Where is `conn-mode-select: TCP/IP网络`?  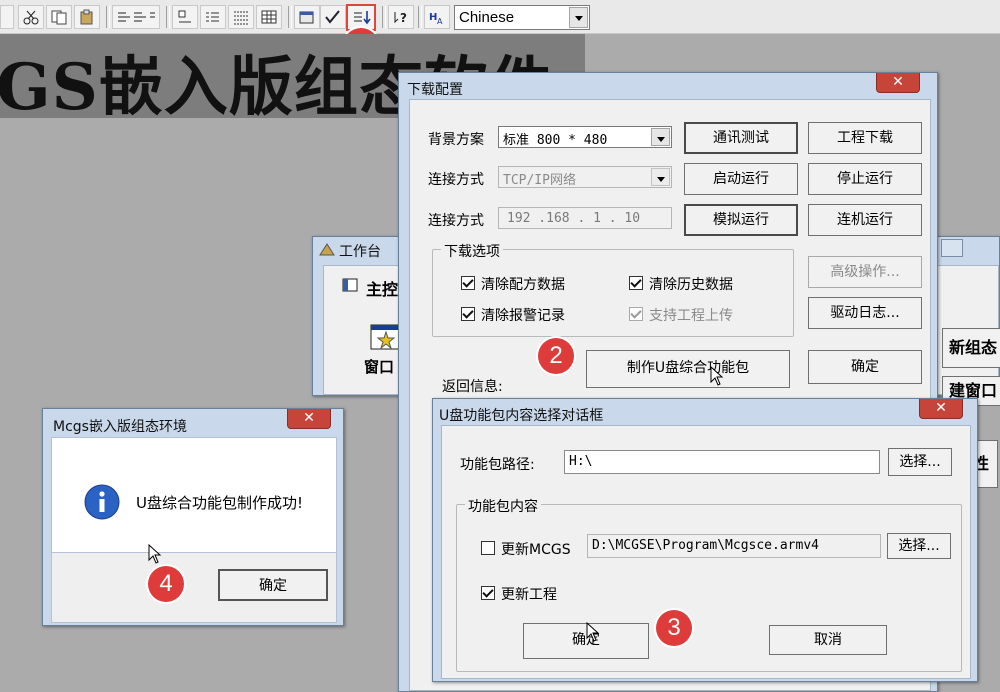 conn-mode-select: TCP/IP网络 is located at coordinates (585, 177).